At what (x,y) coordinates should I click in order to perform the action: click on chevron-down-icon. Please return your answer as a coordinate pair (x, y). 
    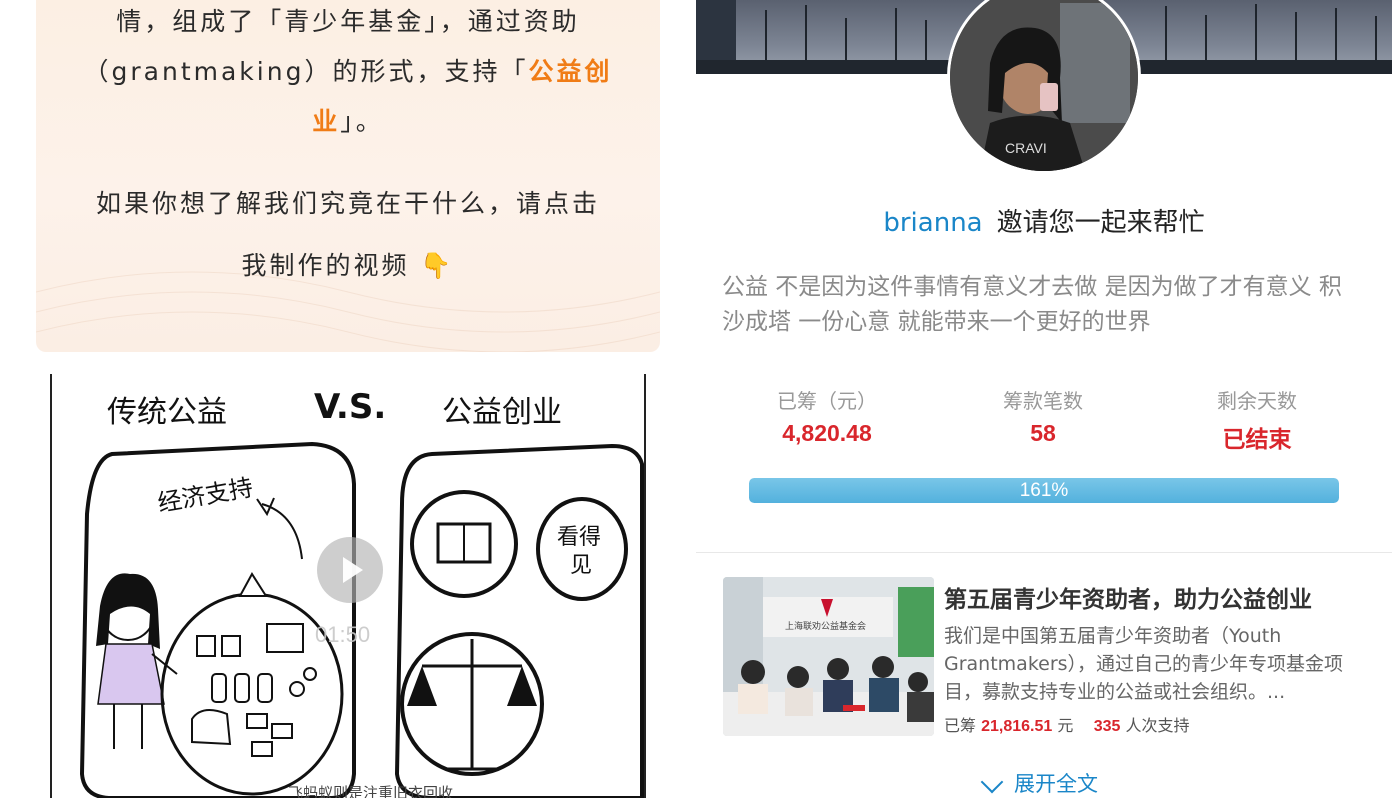
    Looking at the image, I should click on (992, 782).